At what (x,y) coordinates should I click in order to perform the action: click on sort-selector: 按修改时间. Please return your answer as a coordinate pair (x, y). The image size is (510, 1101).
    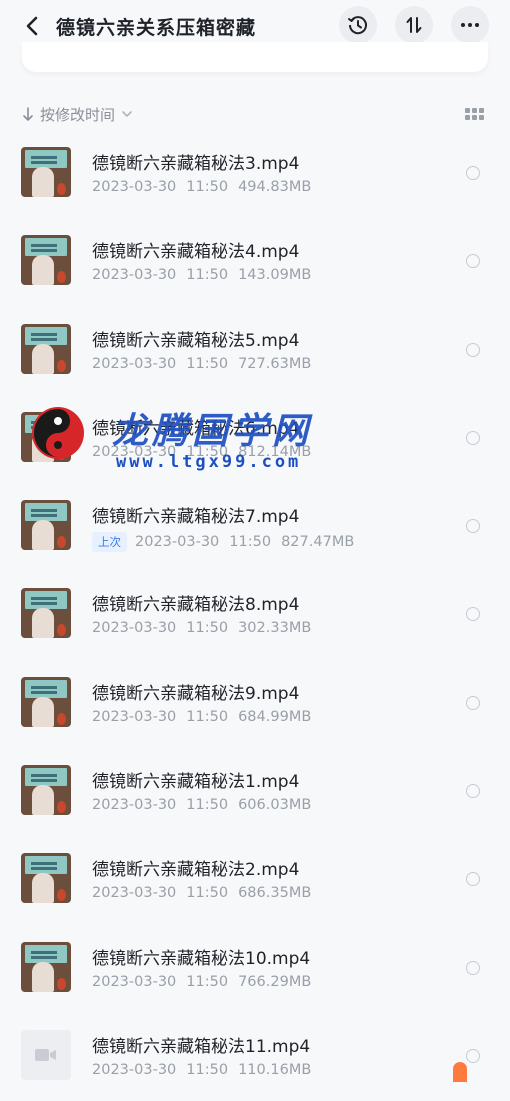
    Looking at the image, I should click on (77, 114).